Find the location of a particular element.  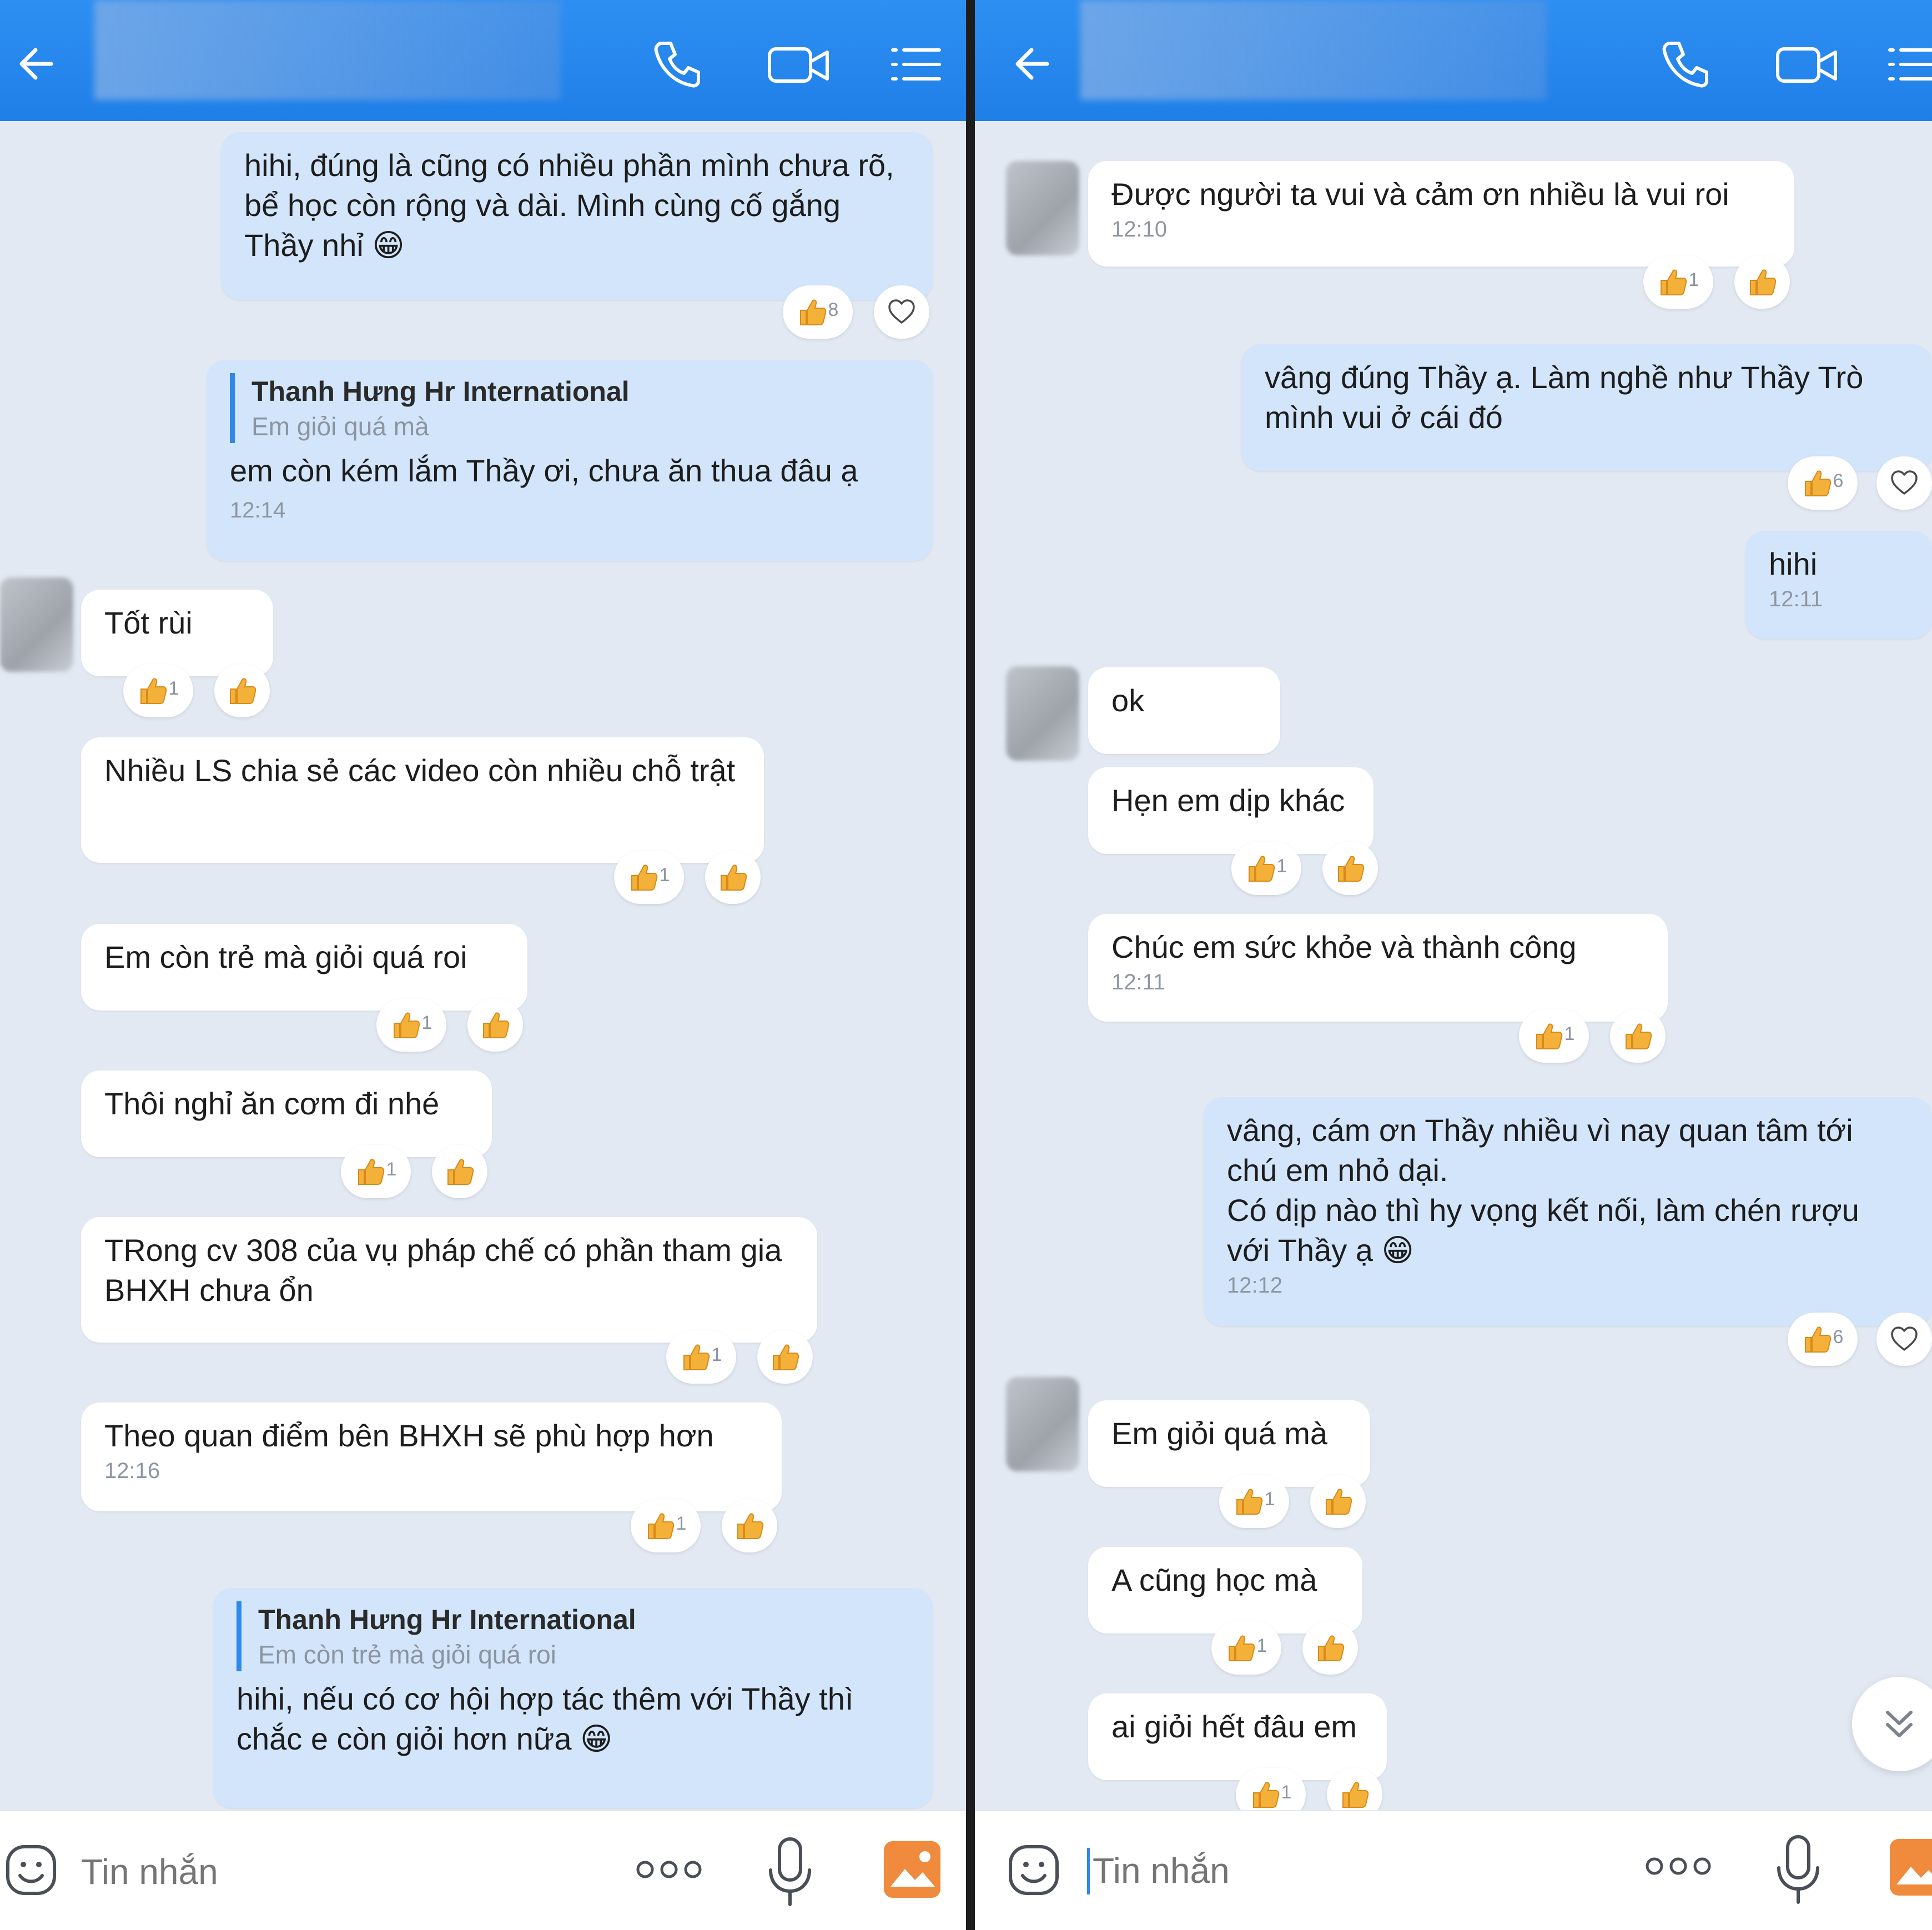

message-bubble-incoming: ai giỏi hết đâu em is located at coordinates (1238, 1737).